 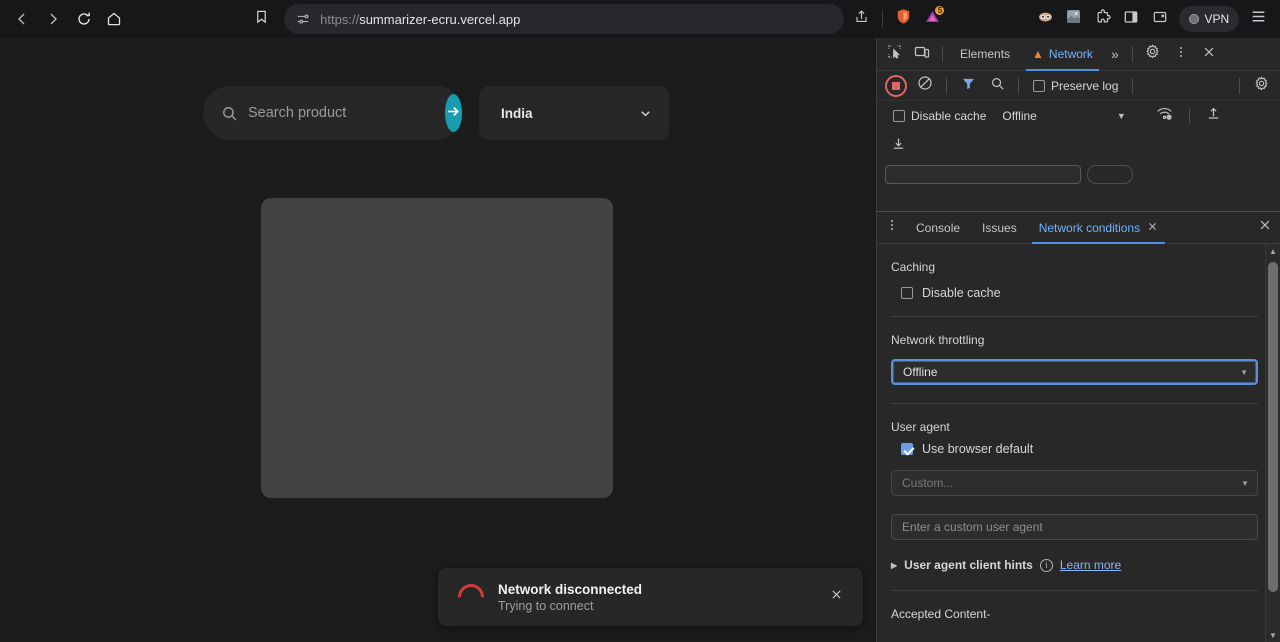 I want to click on import-har-button, so click(x=1214, y=116).